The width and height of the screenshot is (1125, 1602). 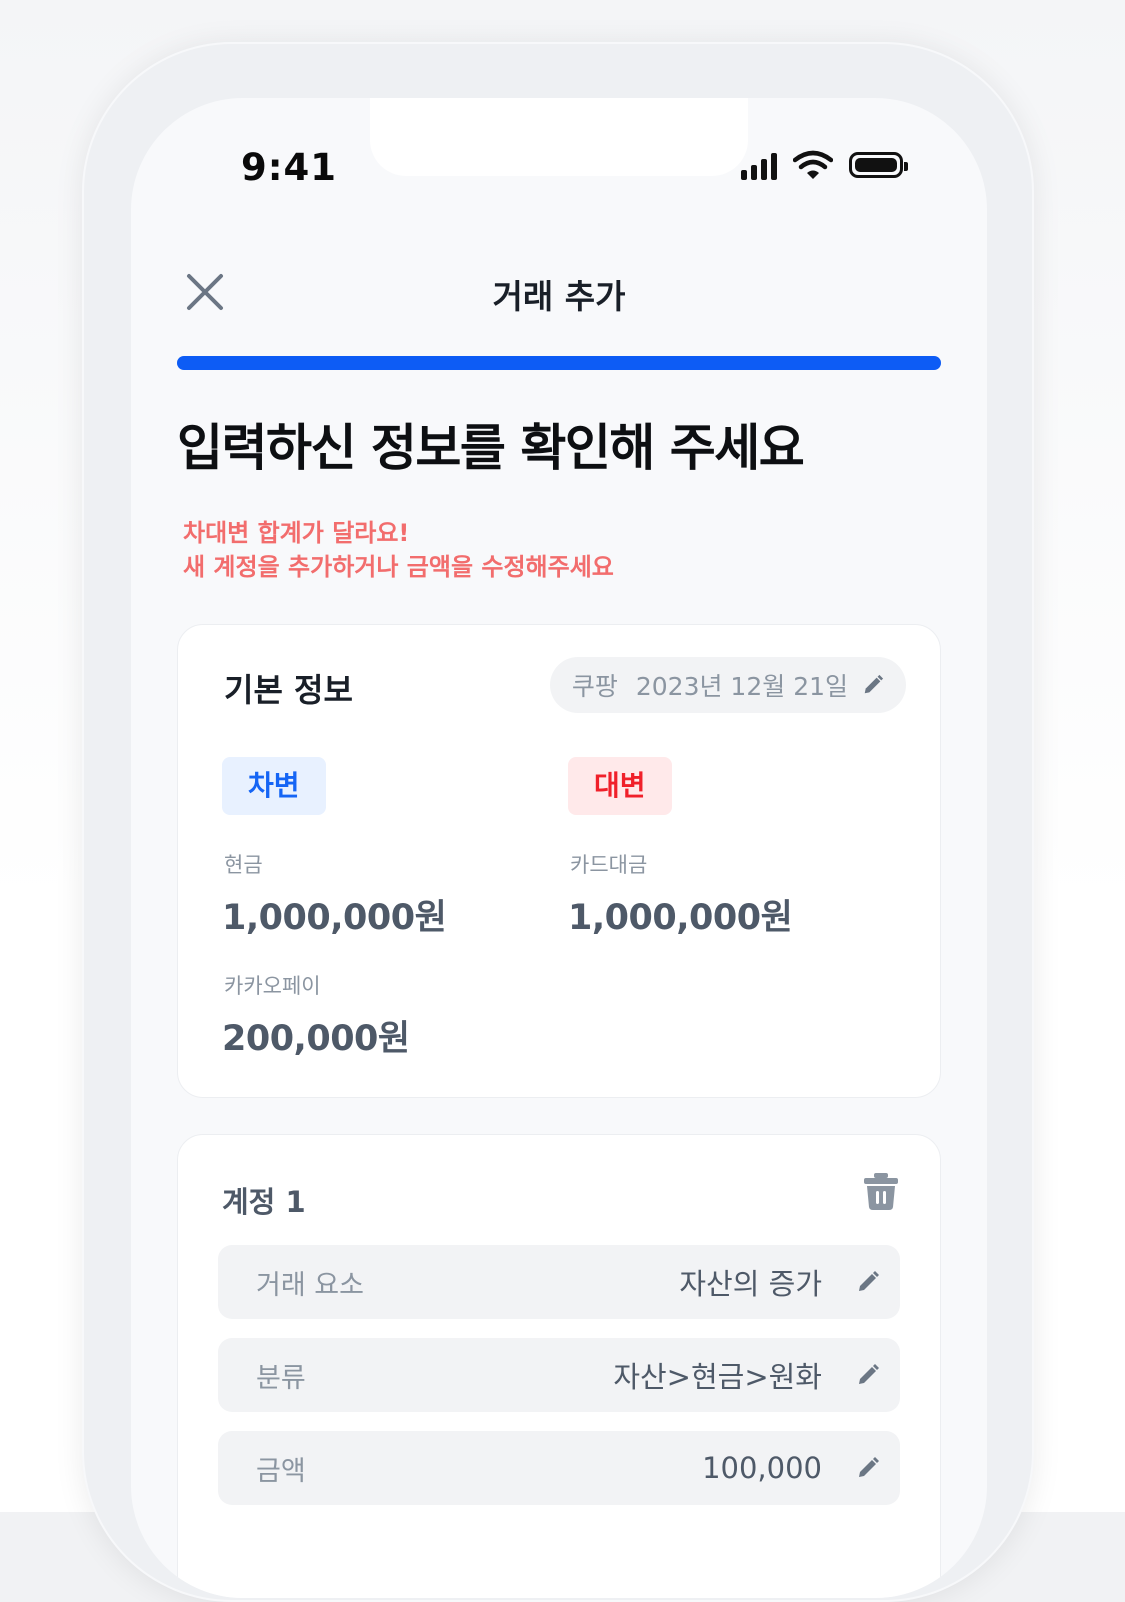 What do you see at coordinates (680, 848) in the screenshot?
I see `credit-column: 대변 카드대금 1,000,000원` at bounding box center [680, 848].